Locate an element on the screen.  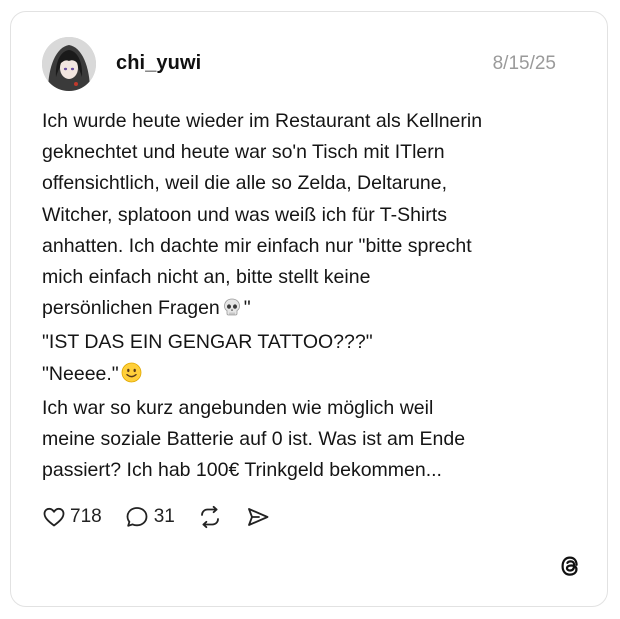
slightly-smiling-face-emoji is located at coordinates (131, 377).